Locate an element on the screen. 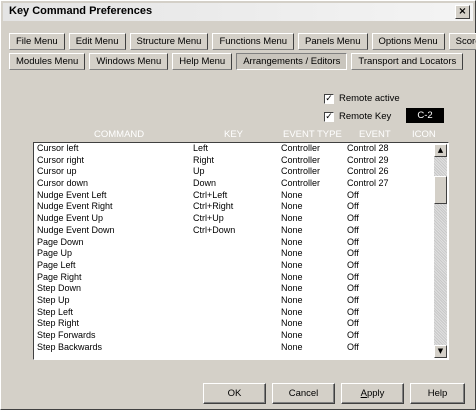  column-key: KEY is located at coordinates (233, 134).